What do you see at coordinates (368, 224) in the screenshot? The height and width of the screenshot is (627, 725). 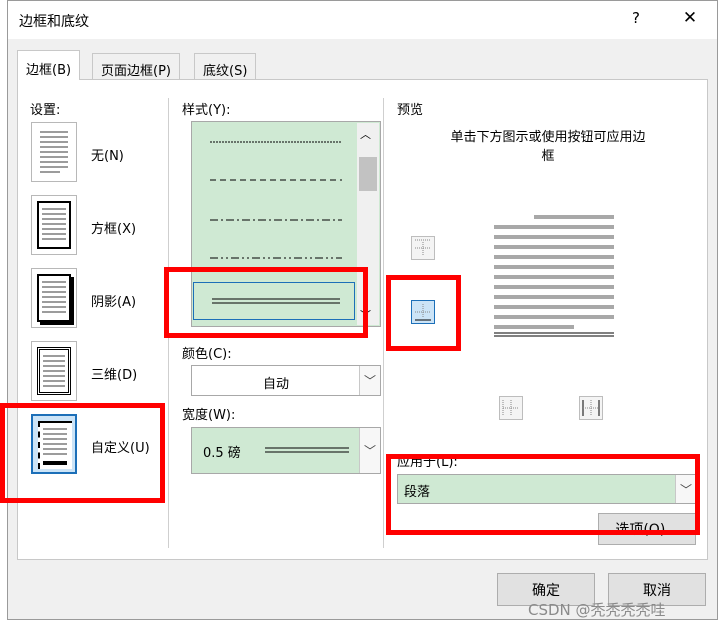 I see `style-scrollbar: ︿ ﹀` at bounding box center [368, 224].